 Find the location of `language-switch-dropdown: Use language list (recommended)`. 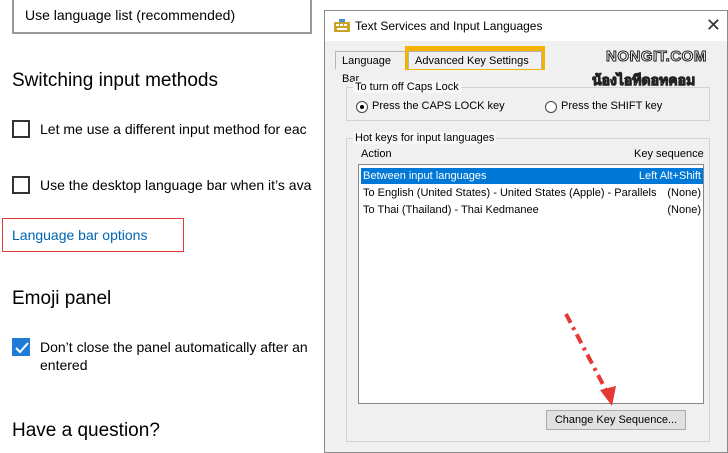

language-switch-dropdown: Use language list (recommended) is located at coordinates (162, 17).